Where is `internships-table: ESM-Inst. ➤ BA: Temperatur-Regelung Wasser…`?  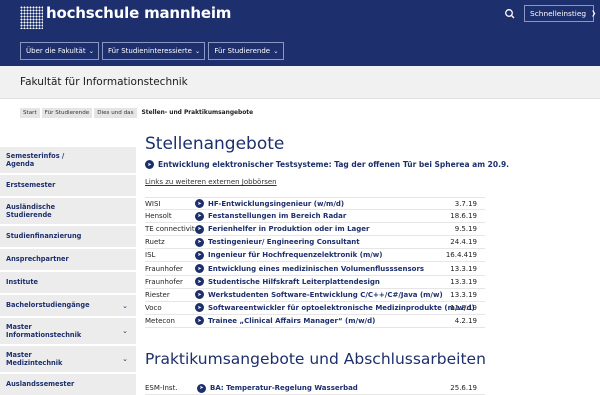
internships-table: ESM-Inst. ➤ BA: Temperatur-Regelung Wasser… is located at coordinates (315, 388).